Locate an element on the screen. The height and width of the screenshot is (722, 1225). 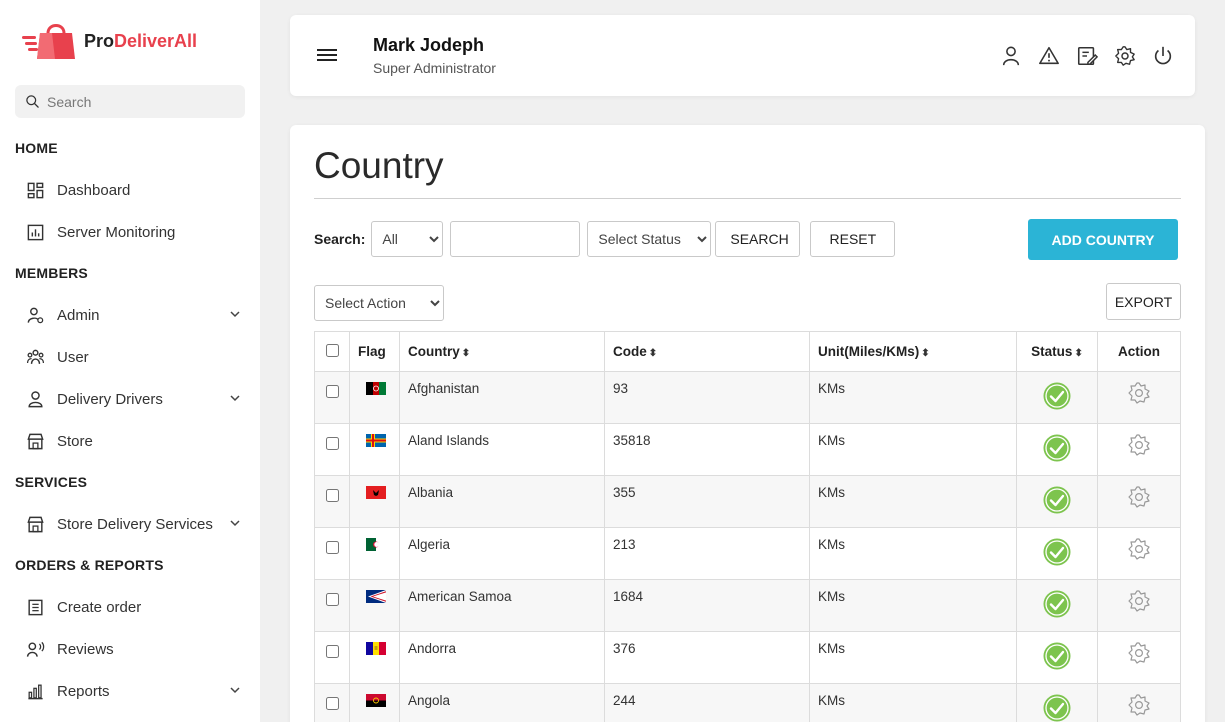
sidebar-item-label: Server Monitoring is located at coordinates (116, 232).